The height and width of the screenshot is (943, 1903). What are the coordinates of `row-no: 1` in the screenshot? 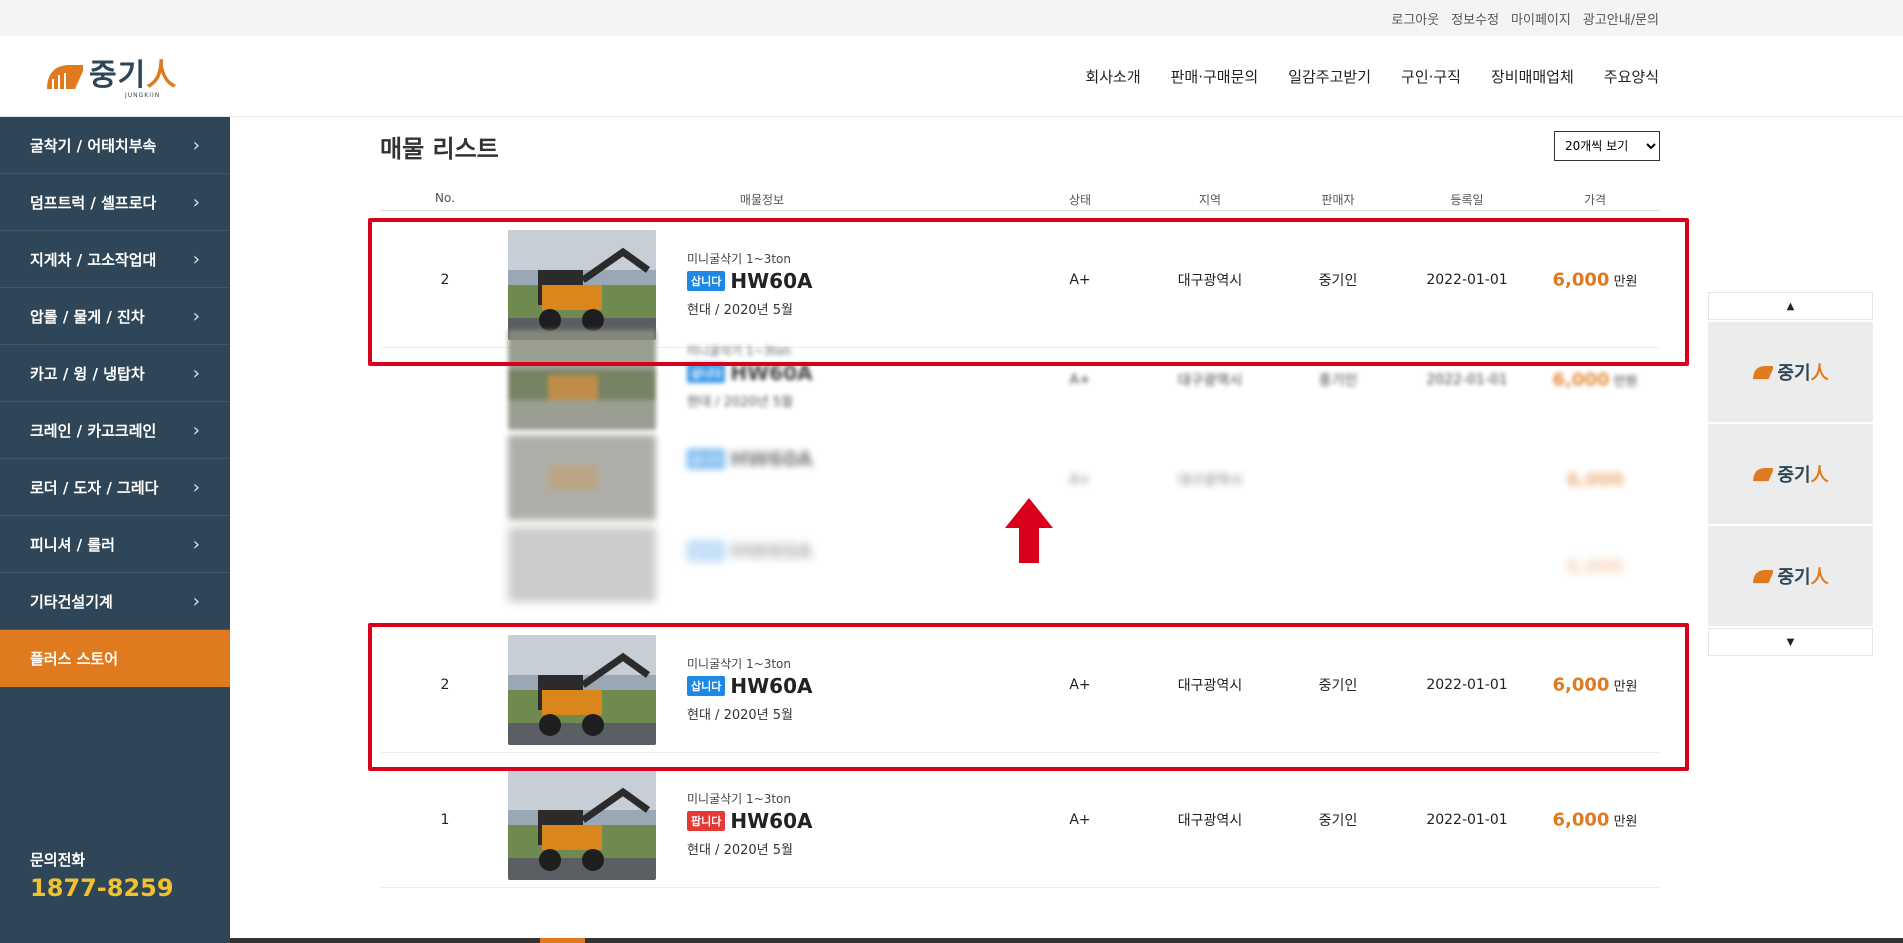 It's located at (445, 819).